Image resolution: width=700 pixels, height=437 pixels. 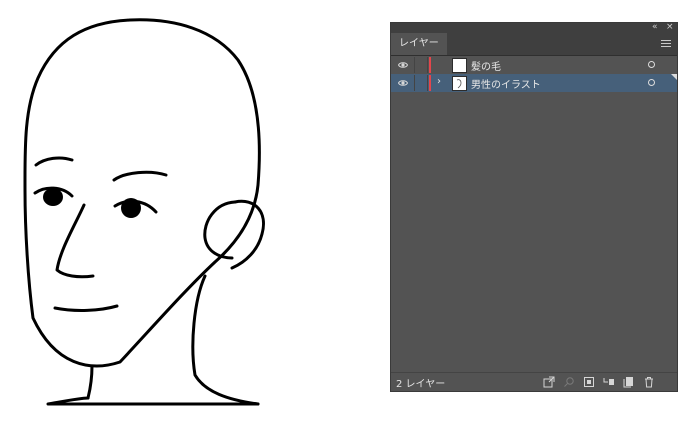 What do you see at coordinates (220, 230) in the screenshot?
I see `ear` at bounding box center [220, 230].